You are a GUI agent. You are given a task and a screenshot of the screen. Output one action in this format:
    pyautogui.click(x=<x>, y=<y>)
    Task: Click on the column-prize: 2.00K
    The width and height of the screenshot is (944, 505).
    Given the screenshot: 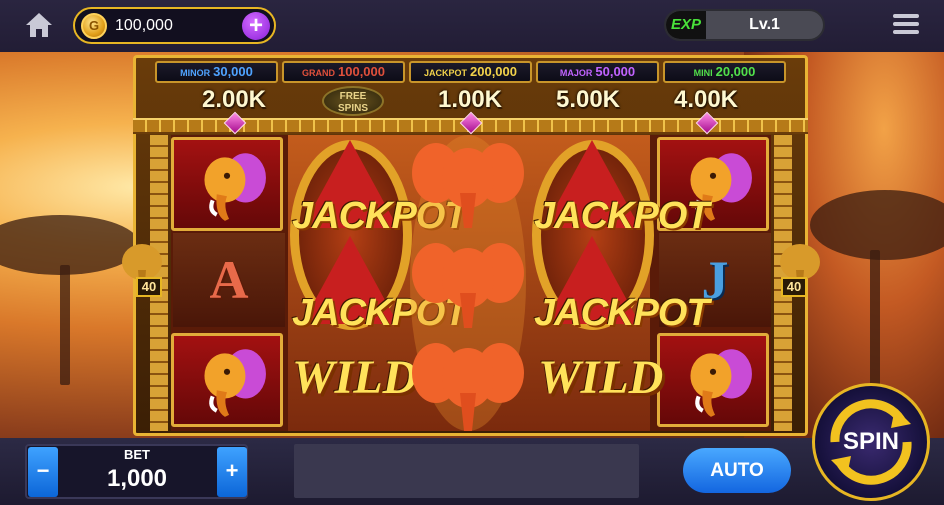 What is the action you would take?
    pyautogui.click(x=234, y=99)
    